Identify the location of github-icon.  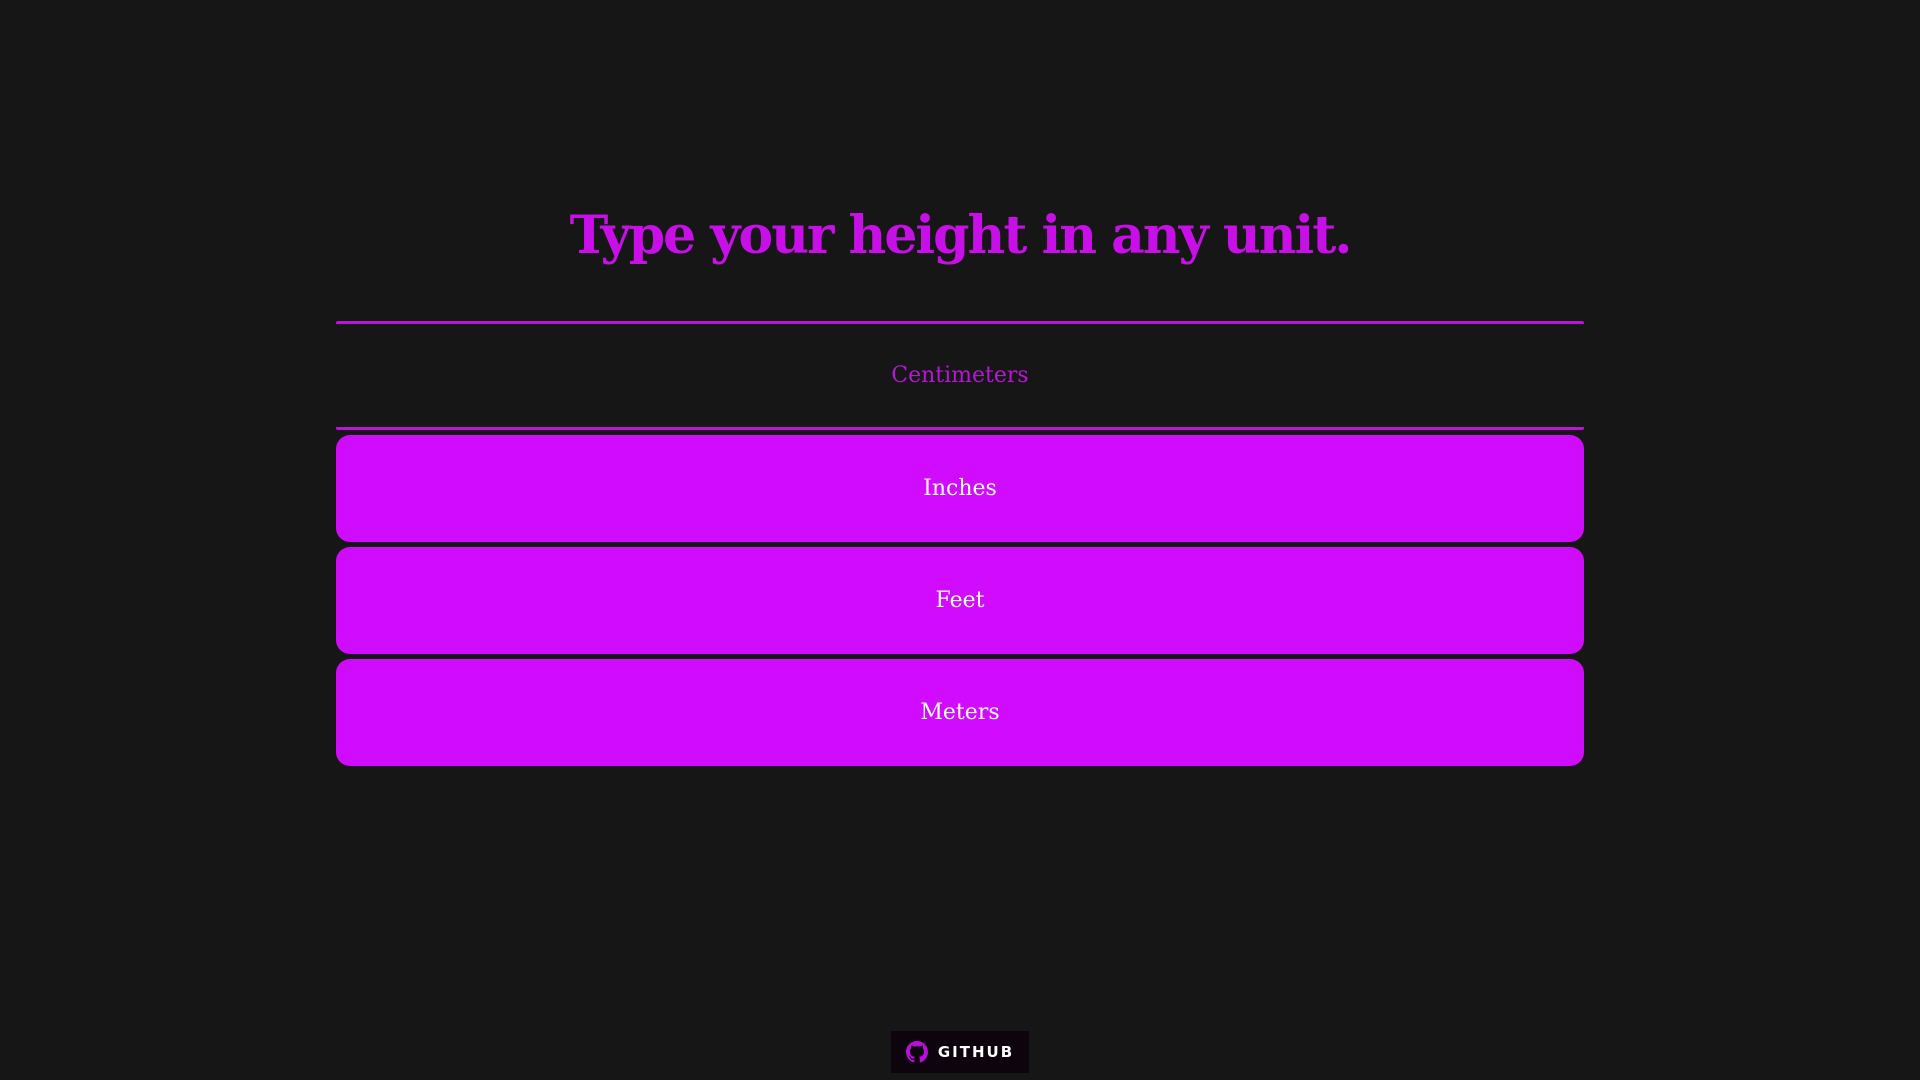
(916, 1052).